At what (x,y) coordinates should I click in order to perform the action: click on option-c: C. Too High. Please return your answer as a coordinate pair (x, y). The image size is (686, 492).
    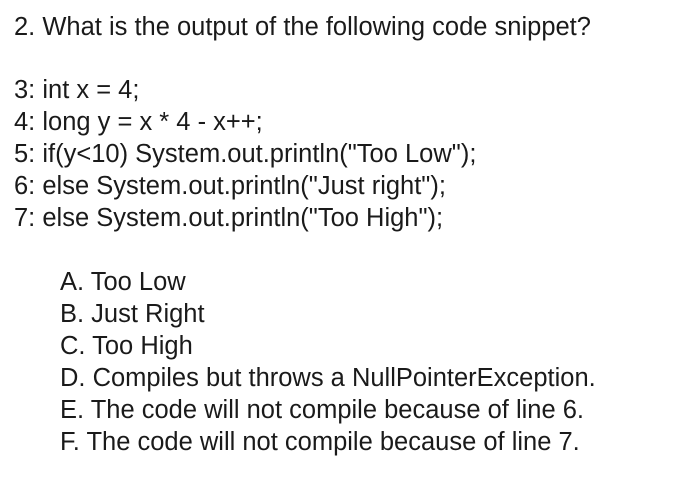
    Looking at the image, I should click on (126, 346).